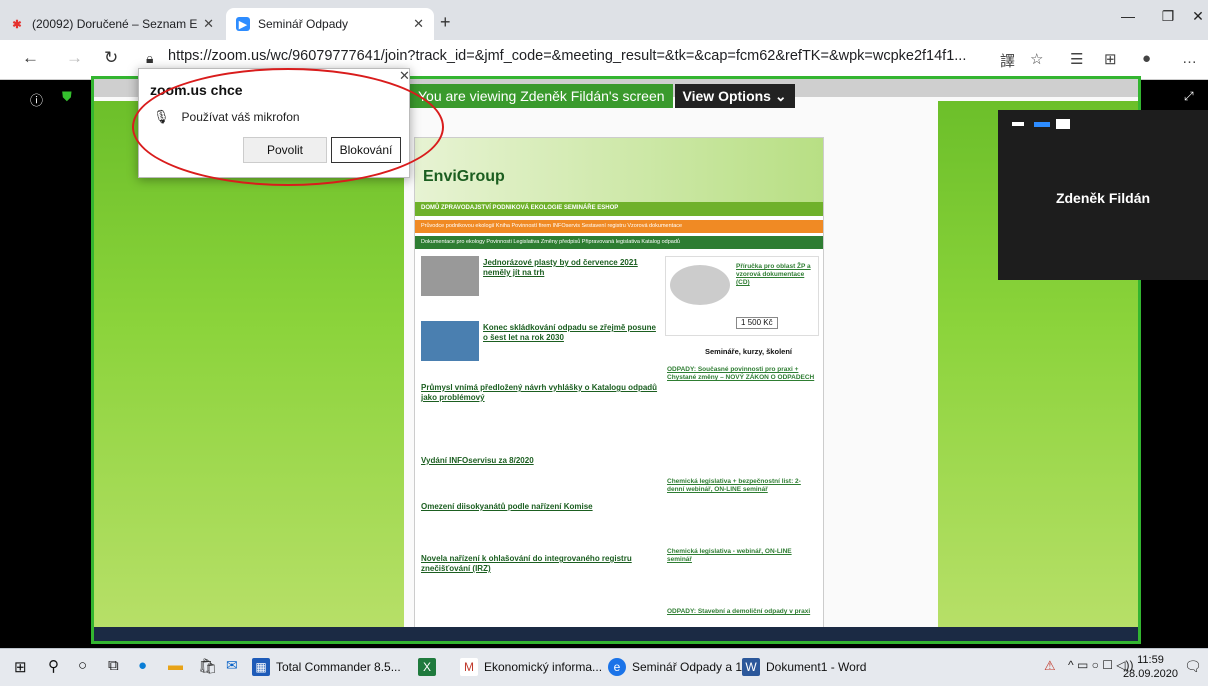  What do you see at coordinates (261, 667) in the screenshot?
I see `total-commander-icon: ▦` at bounding box center [261, 667].